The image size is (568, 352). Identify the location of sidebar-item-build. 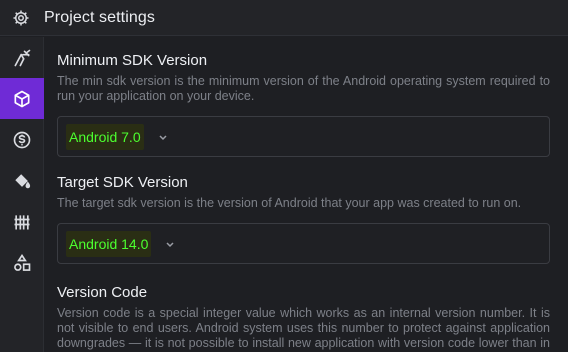
(22, 57).